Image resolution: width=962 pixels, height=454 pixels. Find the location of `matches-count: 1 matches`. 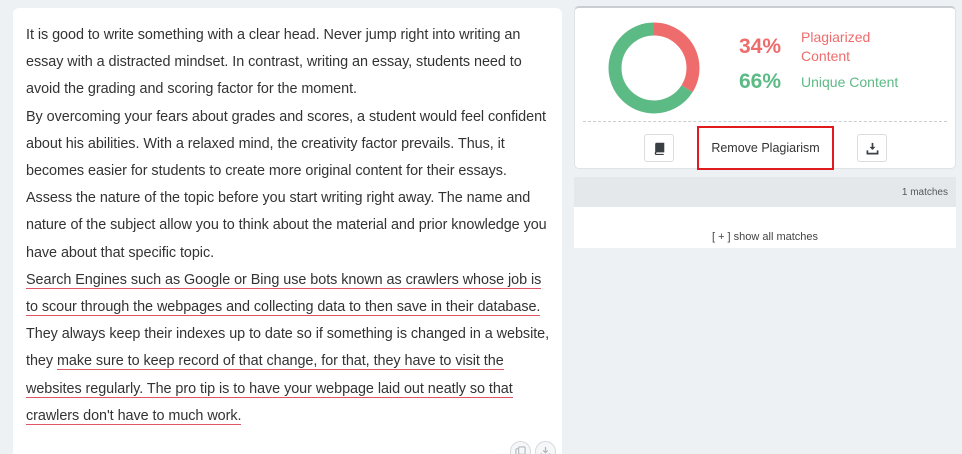

matches-count: 1 matches is located at coordinates (924, 192).